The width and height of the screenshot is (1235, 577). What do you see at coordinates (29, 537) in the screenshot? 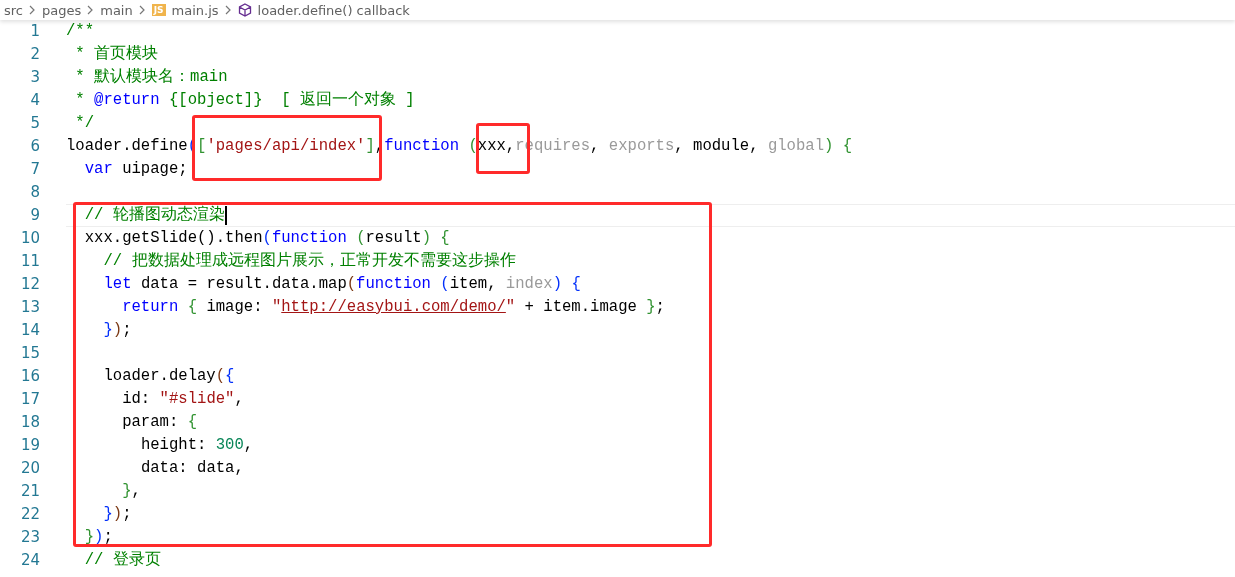
I see `line-number: 23` at bounding box center [29, 537].